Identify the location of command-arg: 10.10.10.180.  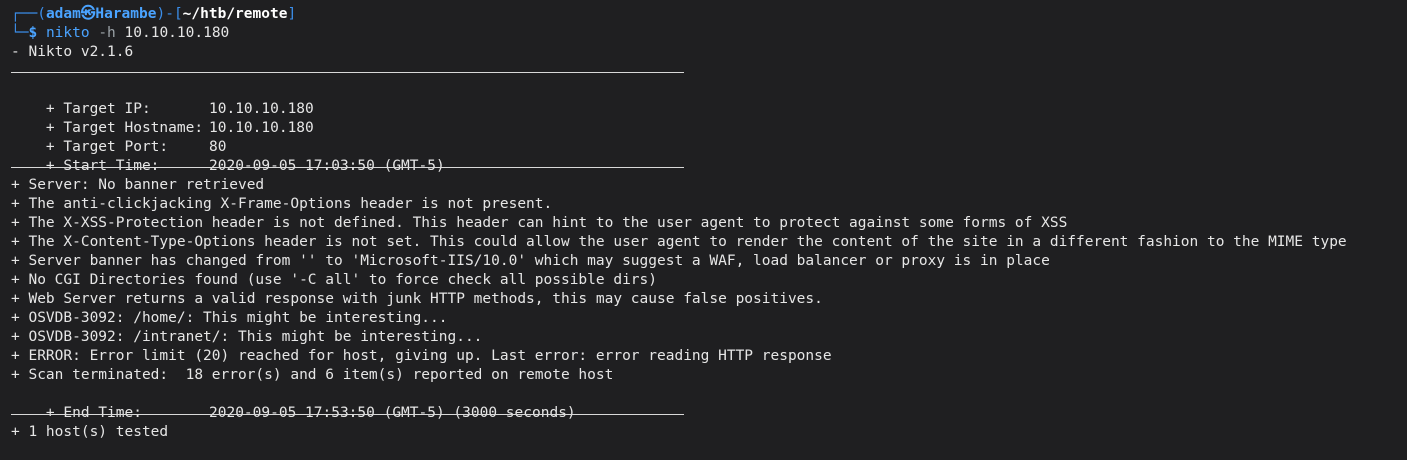
(177, 33).